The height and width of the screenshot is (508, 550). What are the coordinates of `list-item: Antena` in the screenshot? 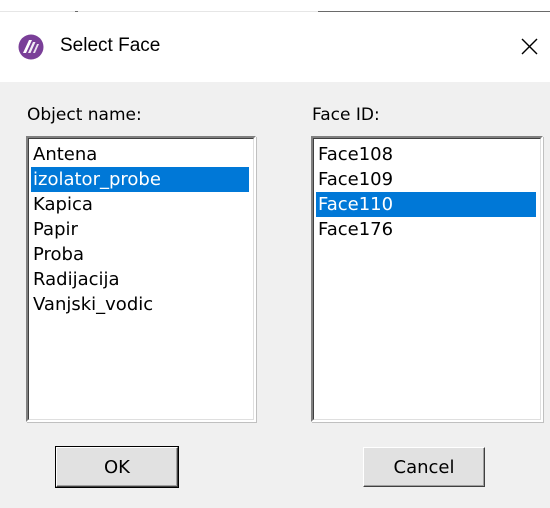 It's located at (140, 154).